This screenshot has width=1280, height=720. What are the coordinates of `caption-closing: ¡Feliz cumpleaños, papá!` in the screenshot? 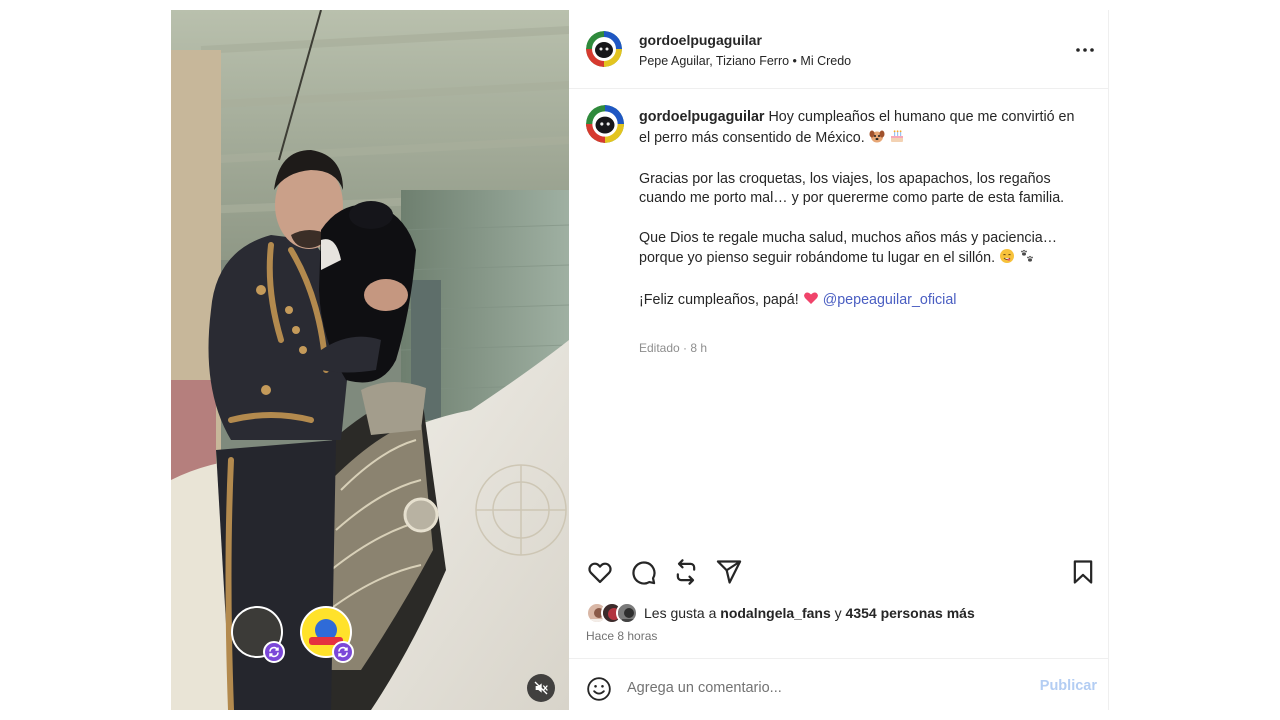 It's located at (719, 300).